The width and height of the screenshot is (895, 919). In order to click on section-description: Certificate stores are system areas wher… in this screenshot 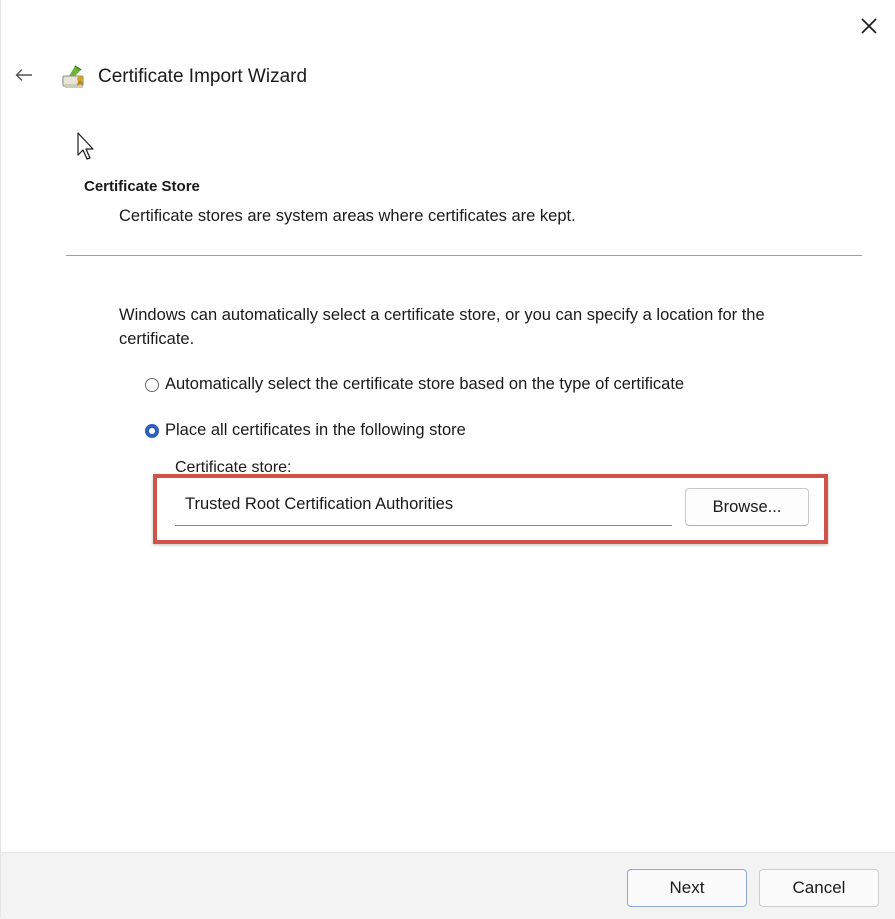, I will do `click(347, 216)`.